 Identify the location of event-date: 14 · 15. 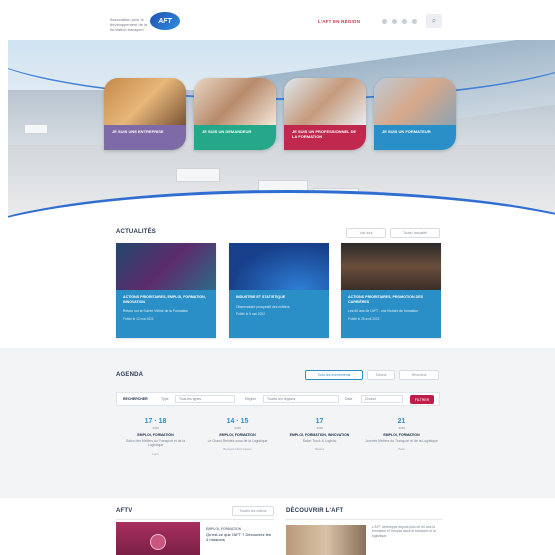
(237, 421).